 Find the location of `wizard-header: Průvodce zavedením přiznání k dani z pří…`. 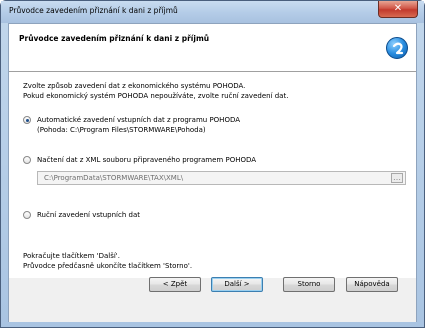

wizard-header: Průvodce zavedením přiznání k dani z pří… is located at coordinates (212, 48).